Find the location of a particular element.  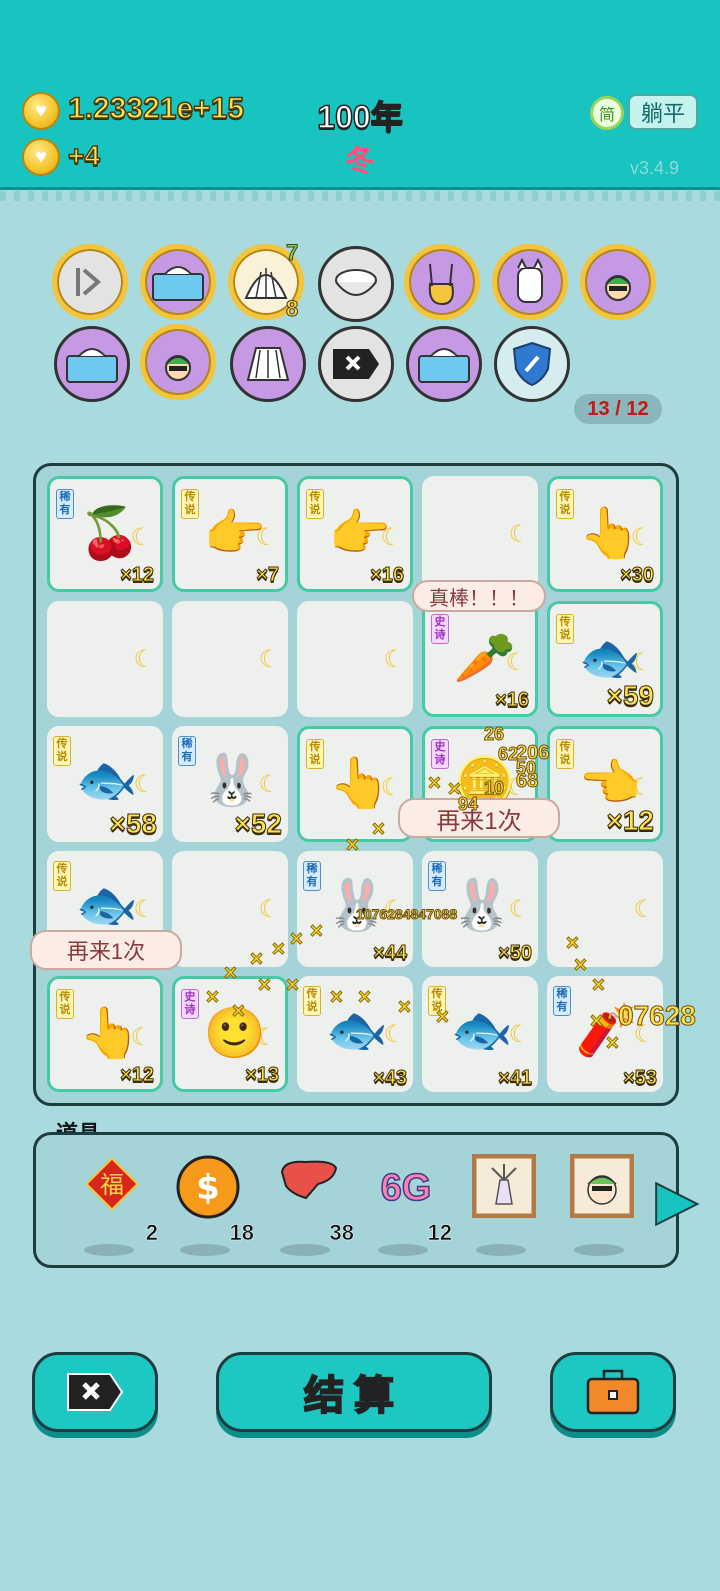

floating-coin-number: 10 is located at coordinates (494, 788).